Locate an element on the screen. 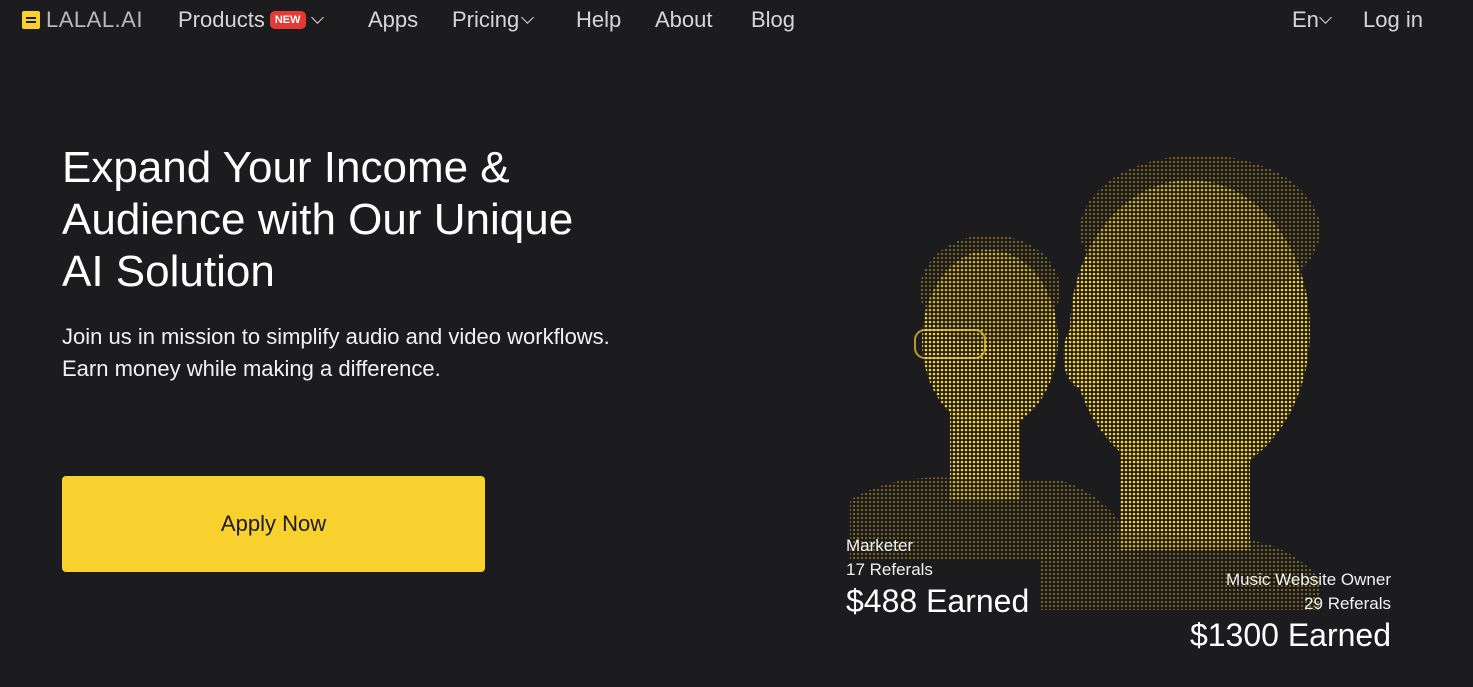 The width and height of the screenshot is (1473, 687). apply-now-button: Apply Now is located at coordinates (273, 524).